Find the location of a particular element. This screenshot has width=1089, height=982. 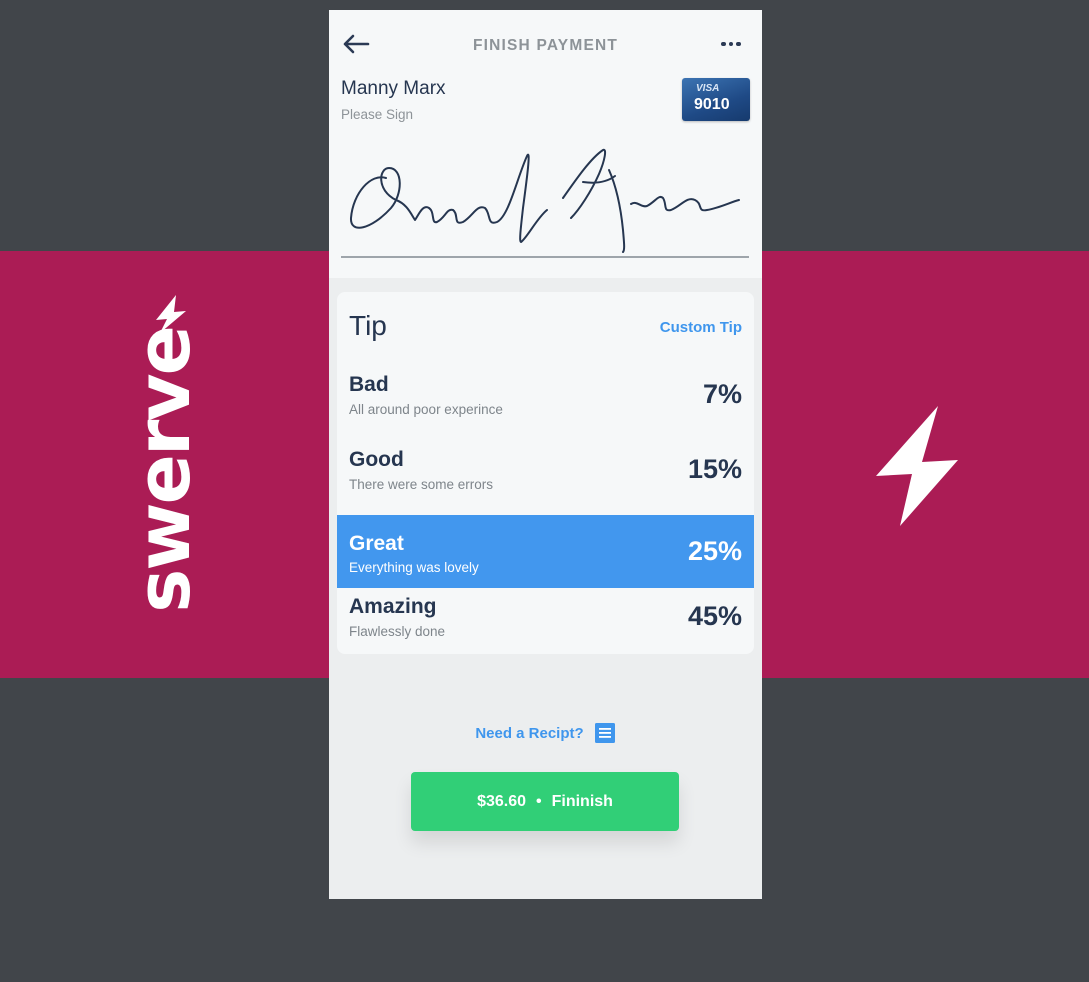

tip-option-label: Amazing is located at coordinates (393, 606).